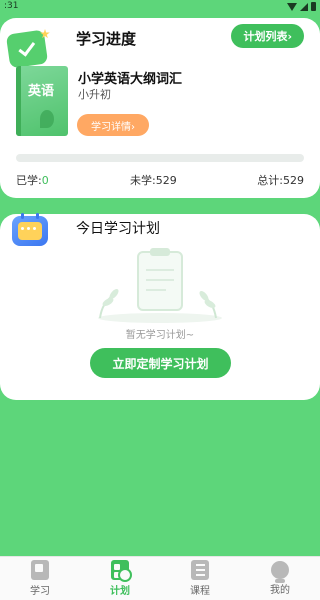  What do you see at coordinates (280, 572) in the screenshot?
I see `profile-icon` at bounding box center [280, 572].